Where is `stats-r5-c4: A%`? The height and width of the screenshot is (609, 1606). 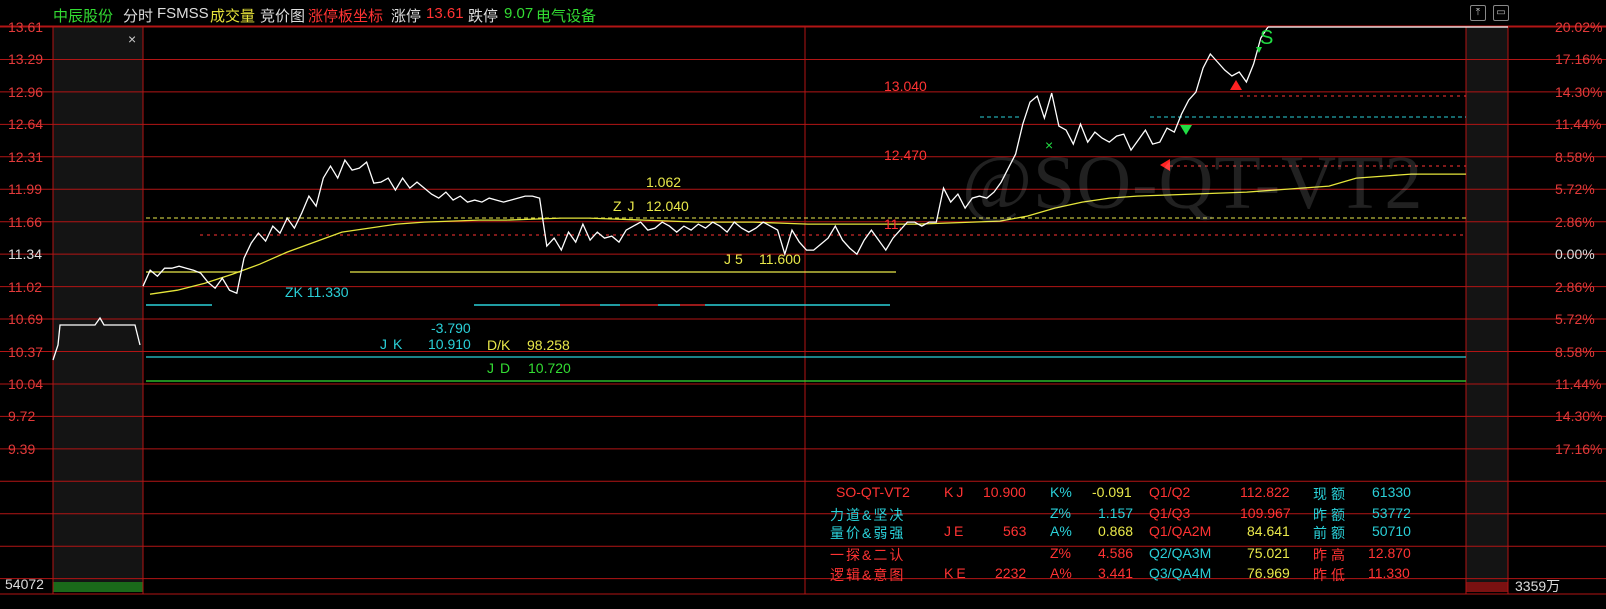 stats-r5-c4: A% is located at coordinates (1061, 573).